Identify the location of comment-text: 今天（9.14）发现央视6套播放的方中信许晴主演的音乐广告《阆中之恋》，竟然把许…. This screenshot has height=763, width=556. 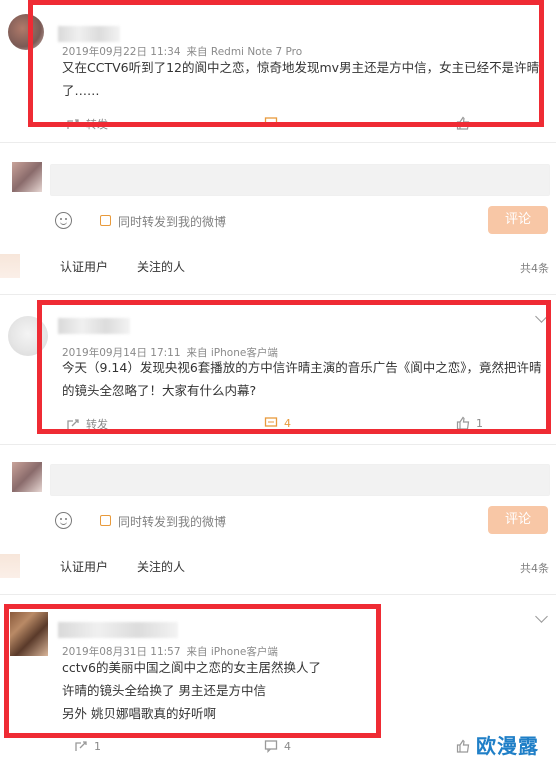
(302, 379).